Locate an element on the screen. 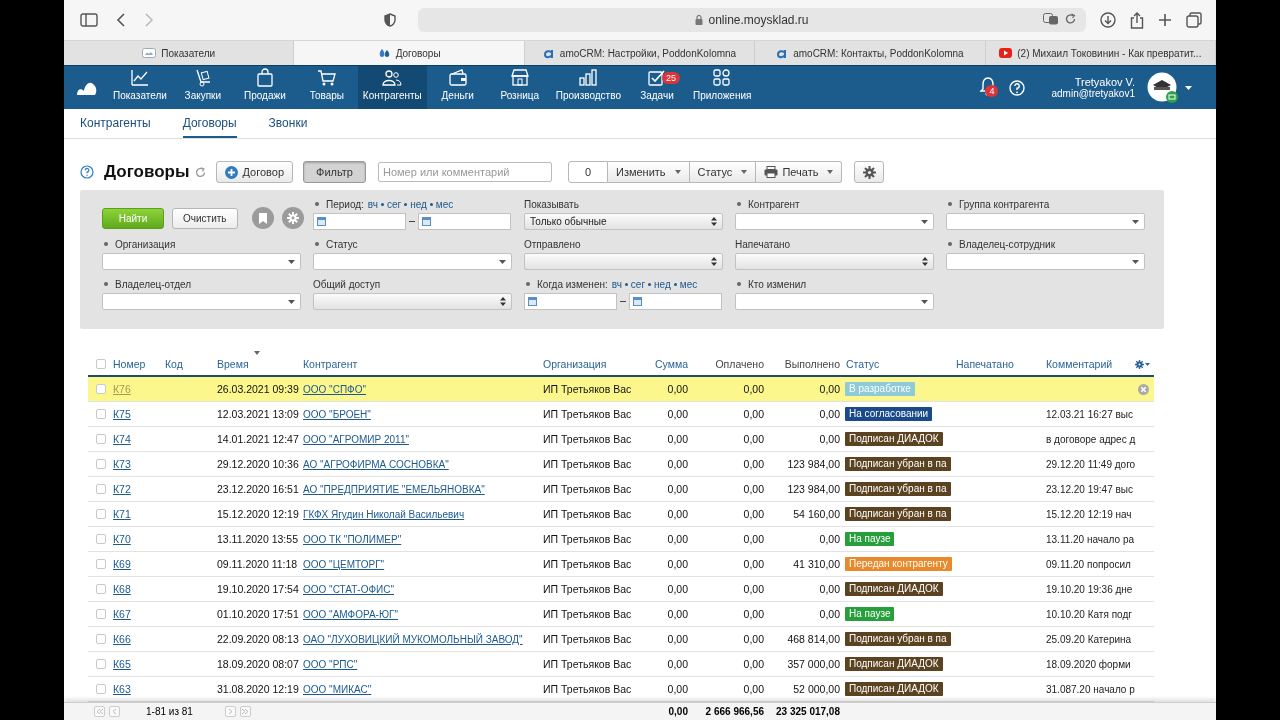 Image resolution: width=1280 pixels, height=720 pixels. contractor-link: ООО "БРОЕН" is located at coordinates (337, 414).